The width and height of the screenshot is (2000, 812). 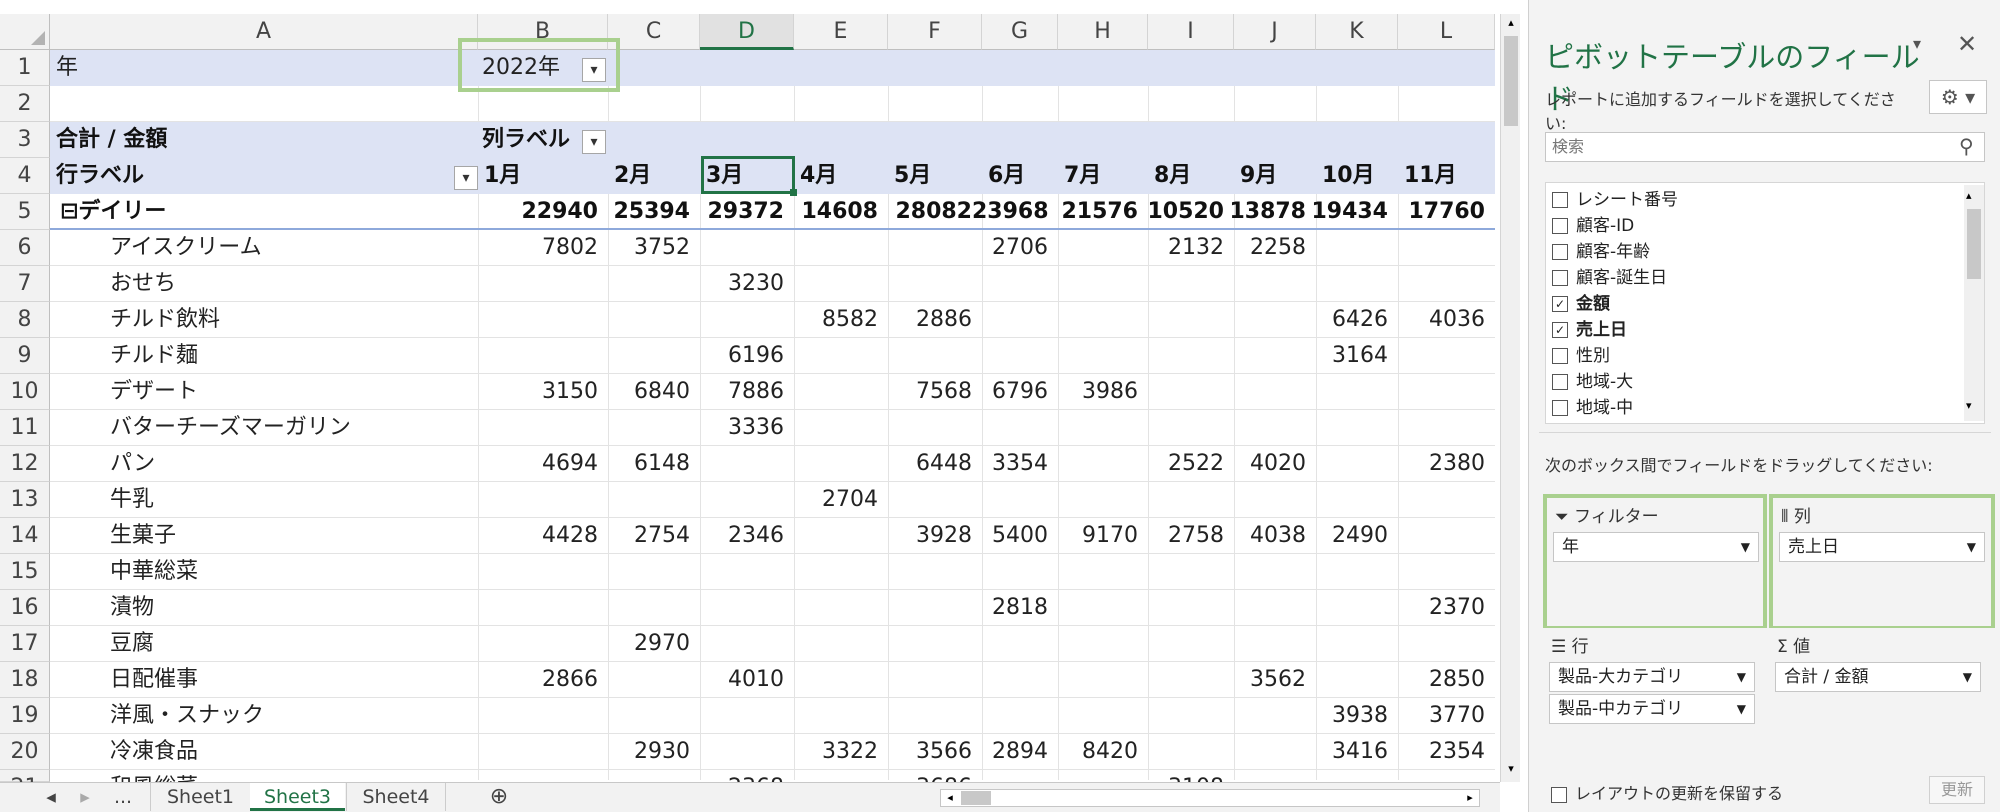 I want to click on value-cell: 9170, so click(x=1110, y=535).